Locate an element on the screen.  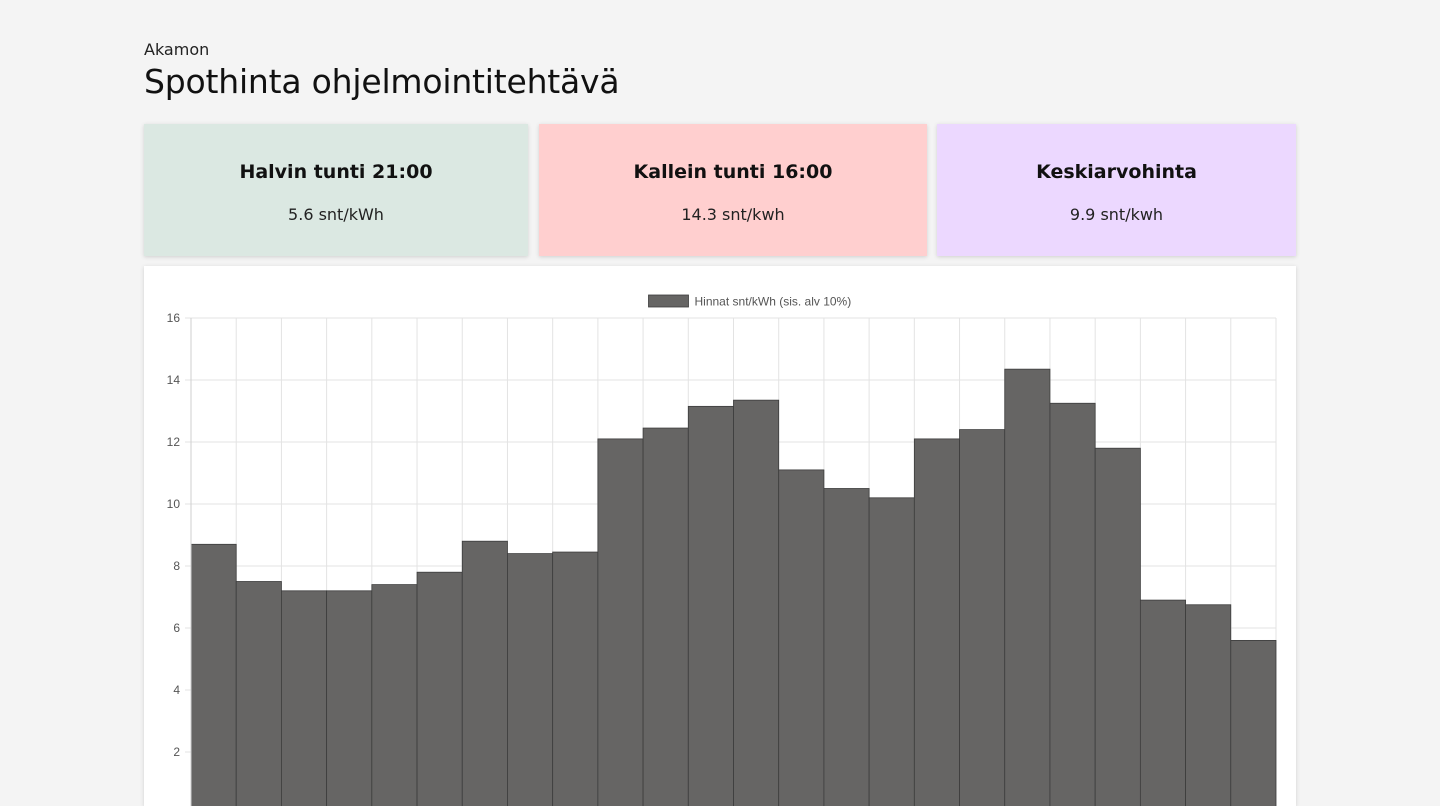
average-price-card: Keskiarvohinta 9.9 snt/kwh is located at coordinates (1116, 190).